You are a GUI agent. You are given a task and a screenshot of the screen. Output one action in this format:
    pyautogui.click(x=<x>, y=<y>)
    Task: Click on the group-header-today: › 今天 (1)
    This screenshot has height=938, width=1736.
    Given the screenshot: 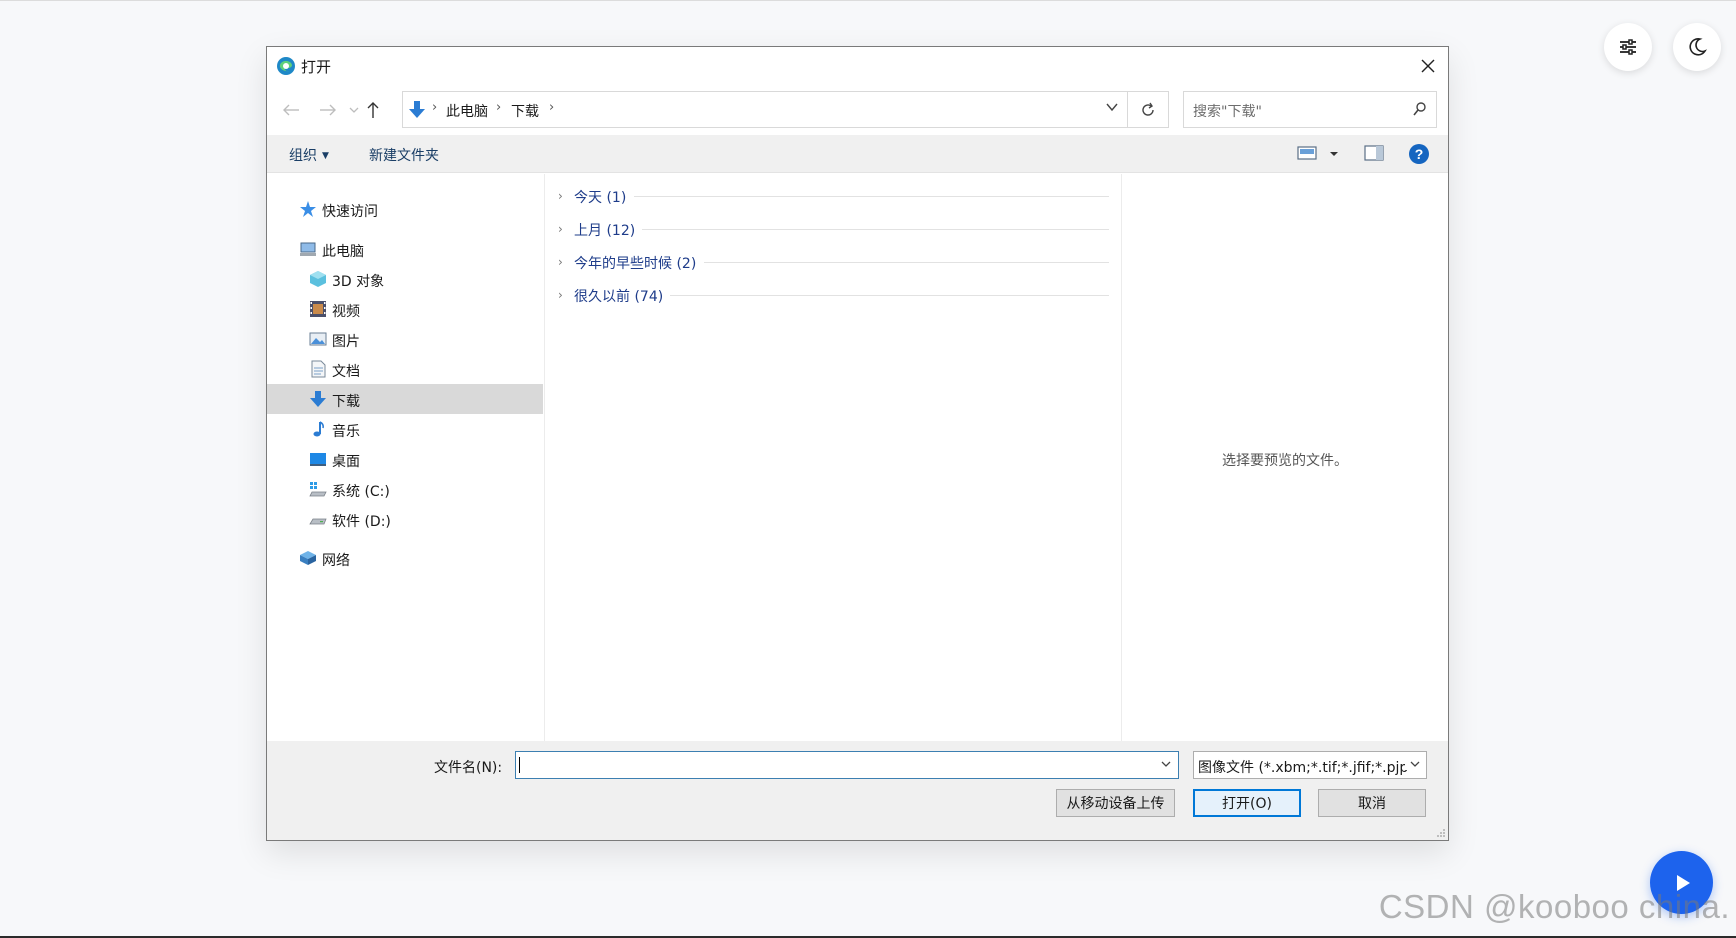 What is the action you would take?
    pyautogui.click(x=833, y=197)
    